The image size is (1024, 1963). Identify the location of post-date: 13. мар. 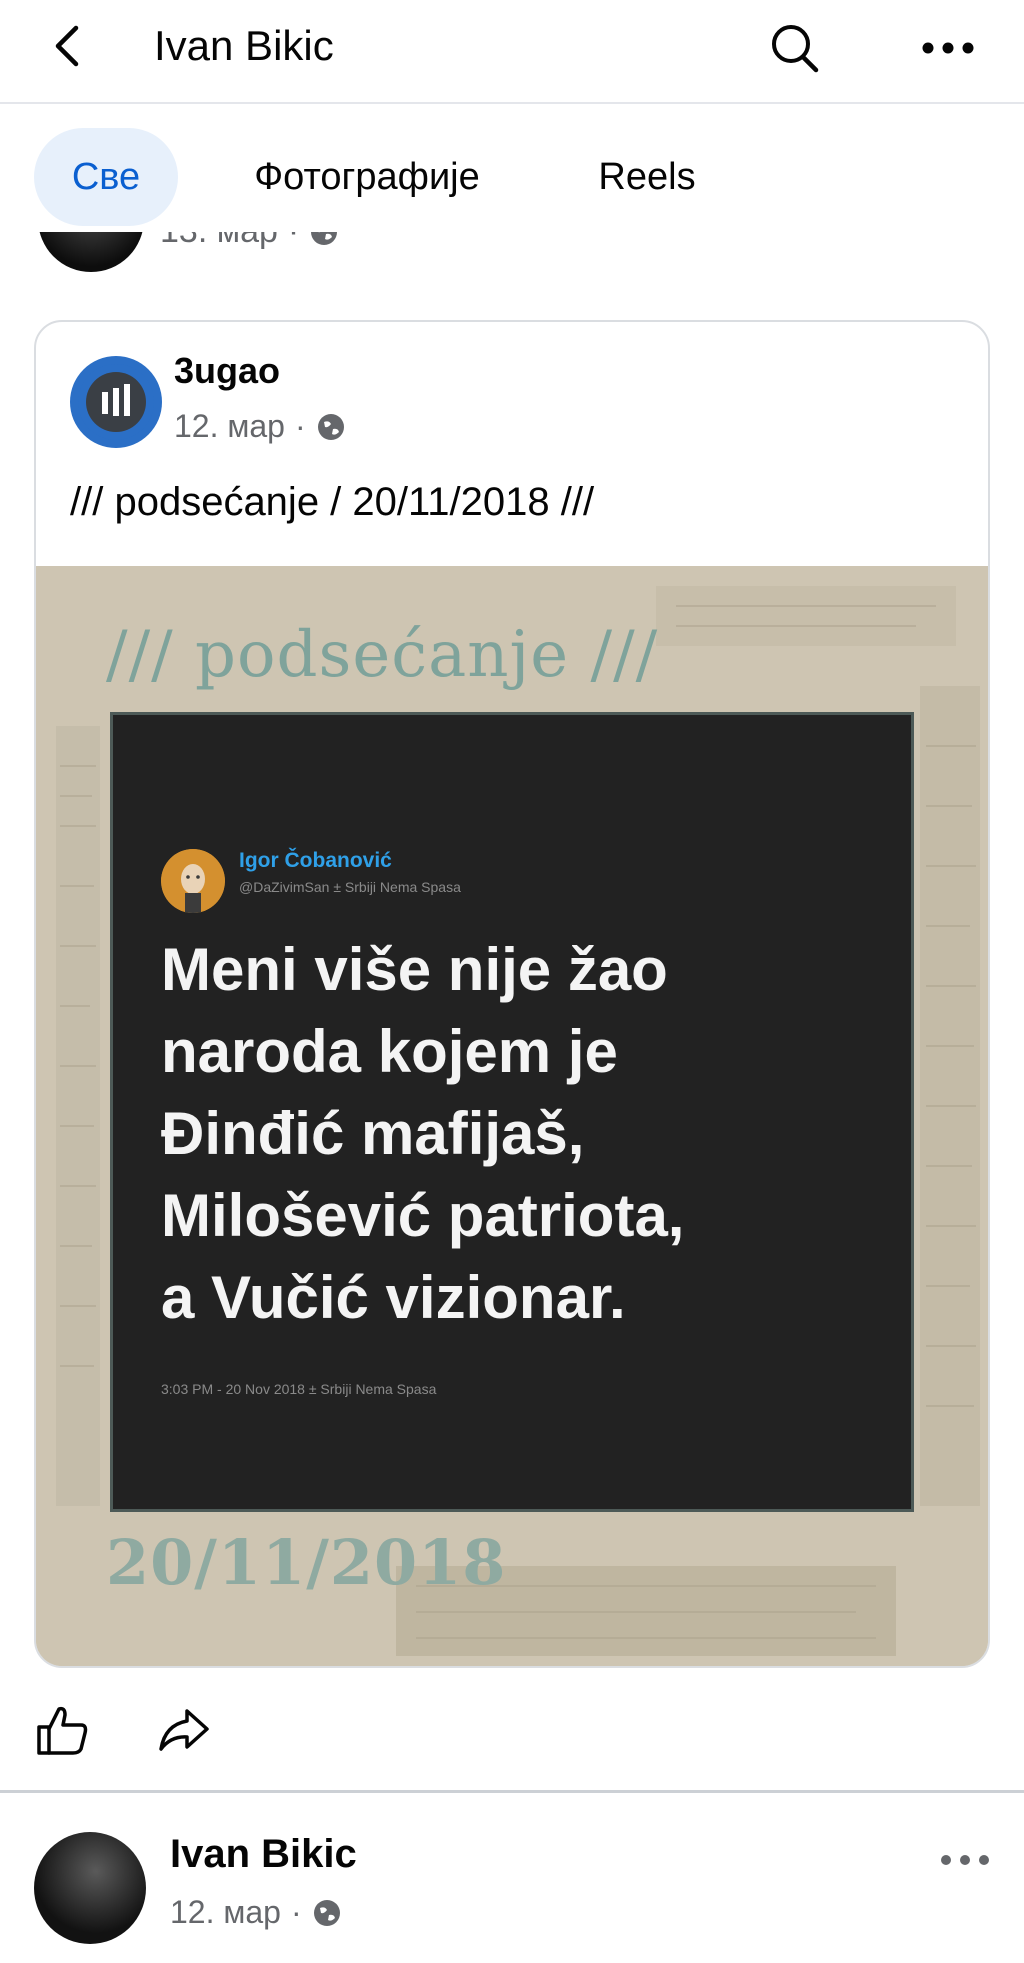
(219, 241).